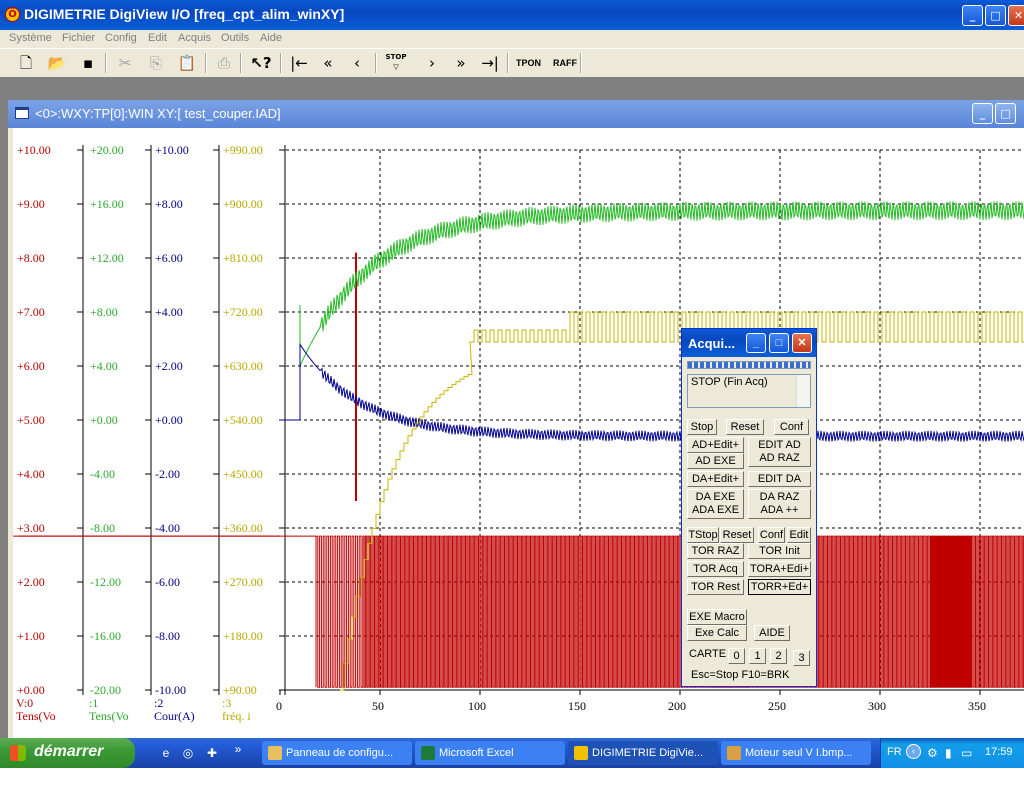 This screenshot has height=789, width=1024. What do you see at coordinates (57, 63) in the screenshot?
I see `open-folder-icon: 📂` at bounding box center [57, 63].